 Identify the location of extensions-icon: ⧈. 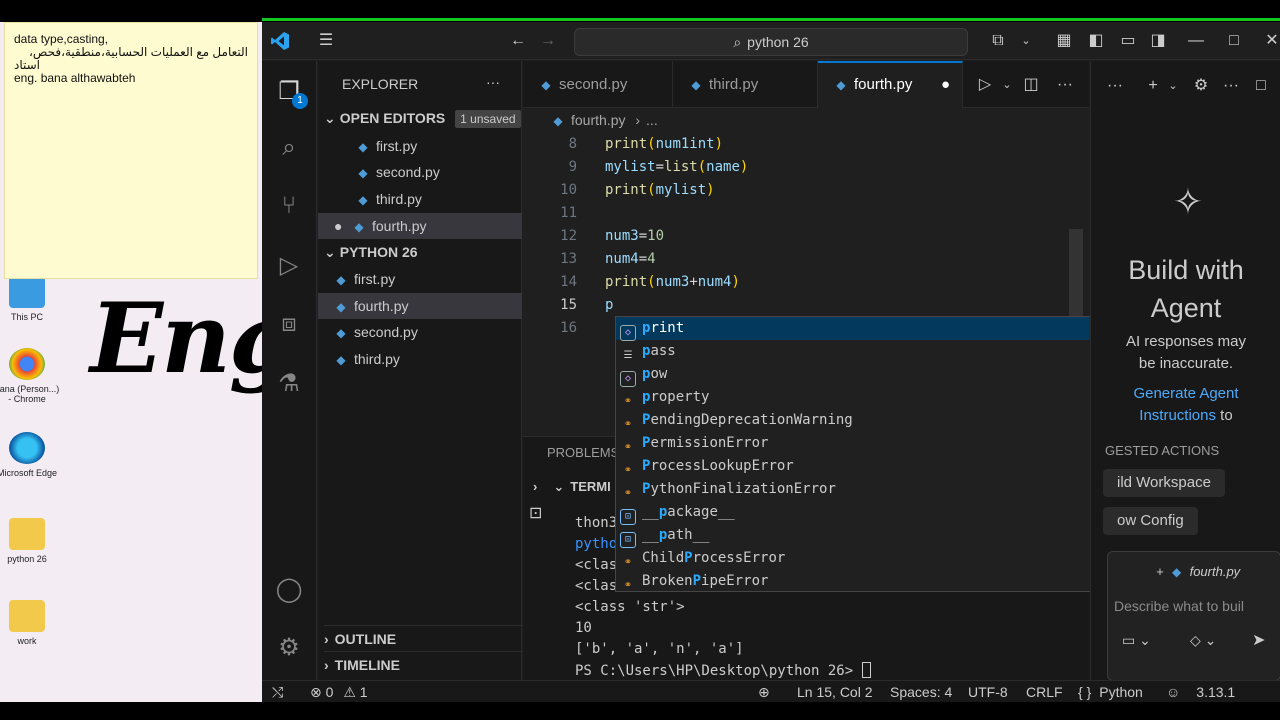
(289, 324).